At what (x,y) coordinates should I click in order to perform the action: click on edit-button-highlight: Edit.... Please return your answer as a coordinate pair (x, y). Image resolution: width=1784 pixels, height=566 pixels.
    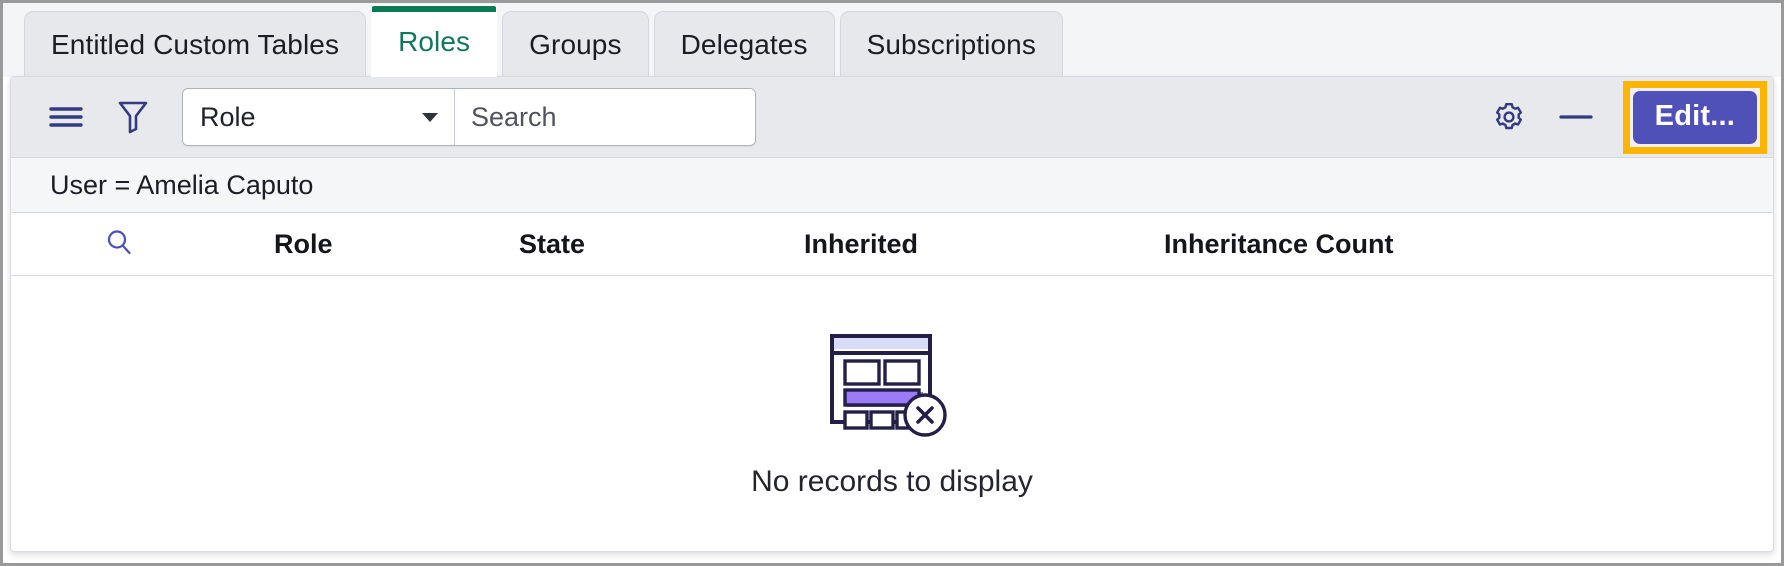
    Looking at the image, I should click on (1694, 117).